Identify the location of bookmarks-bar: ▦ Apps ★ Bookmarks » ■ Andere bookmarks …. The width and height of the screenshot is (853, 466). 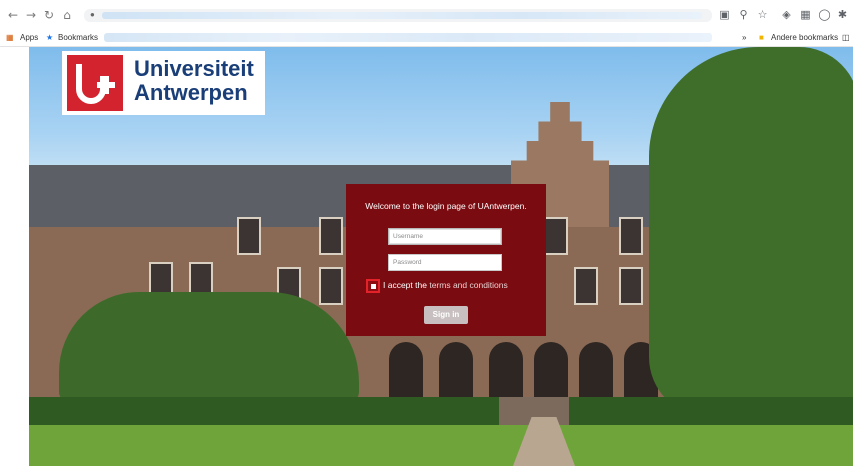
(426, 38).